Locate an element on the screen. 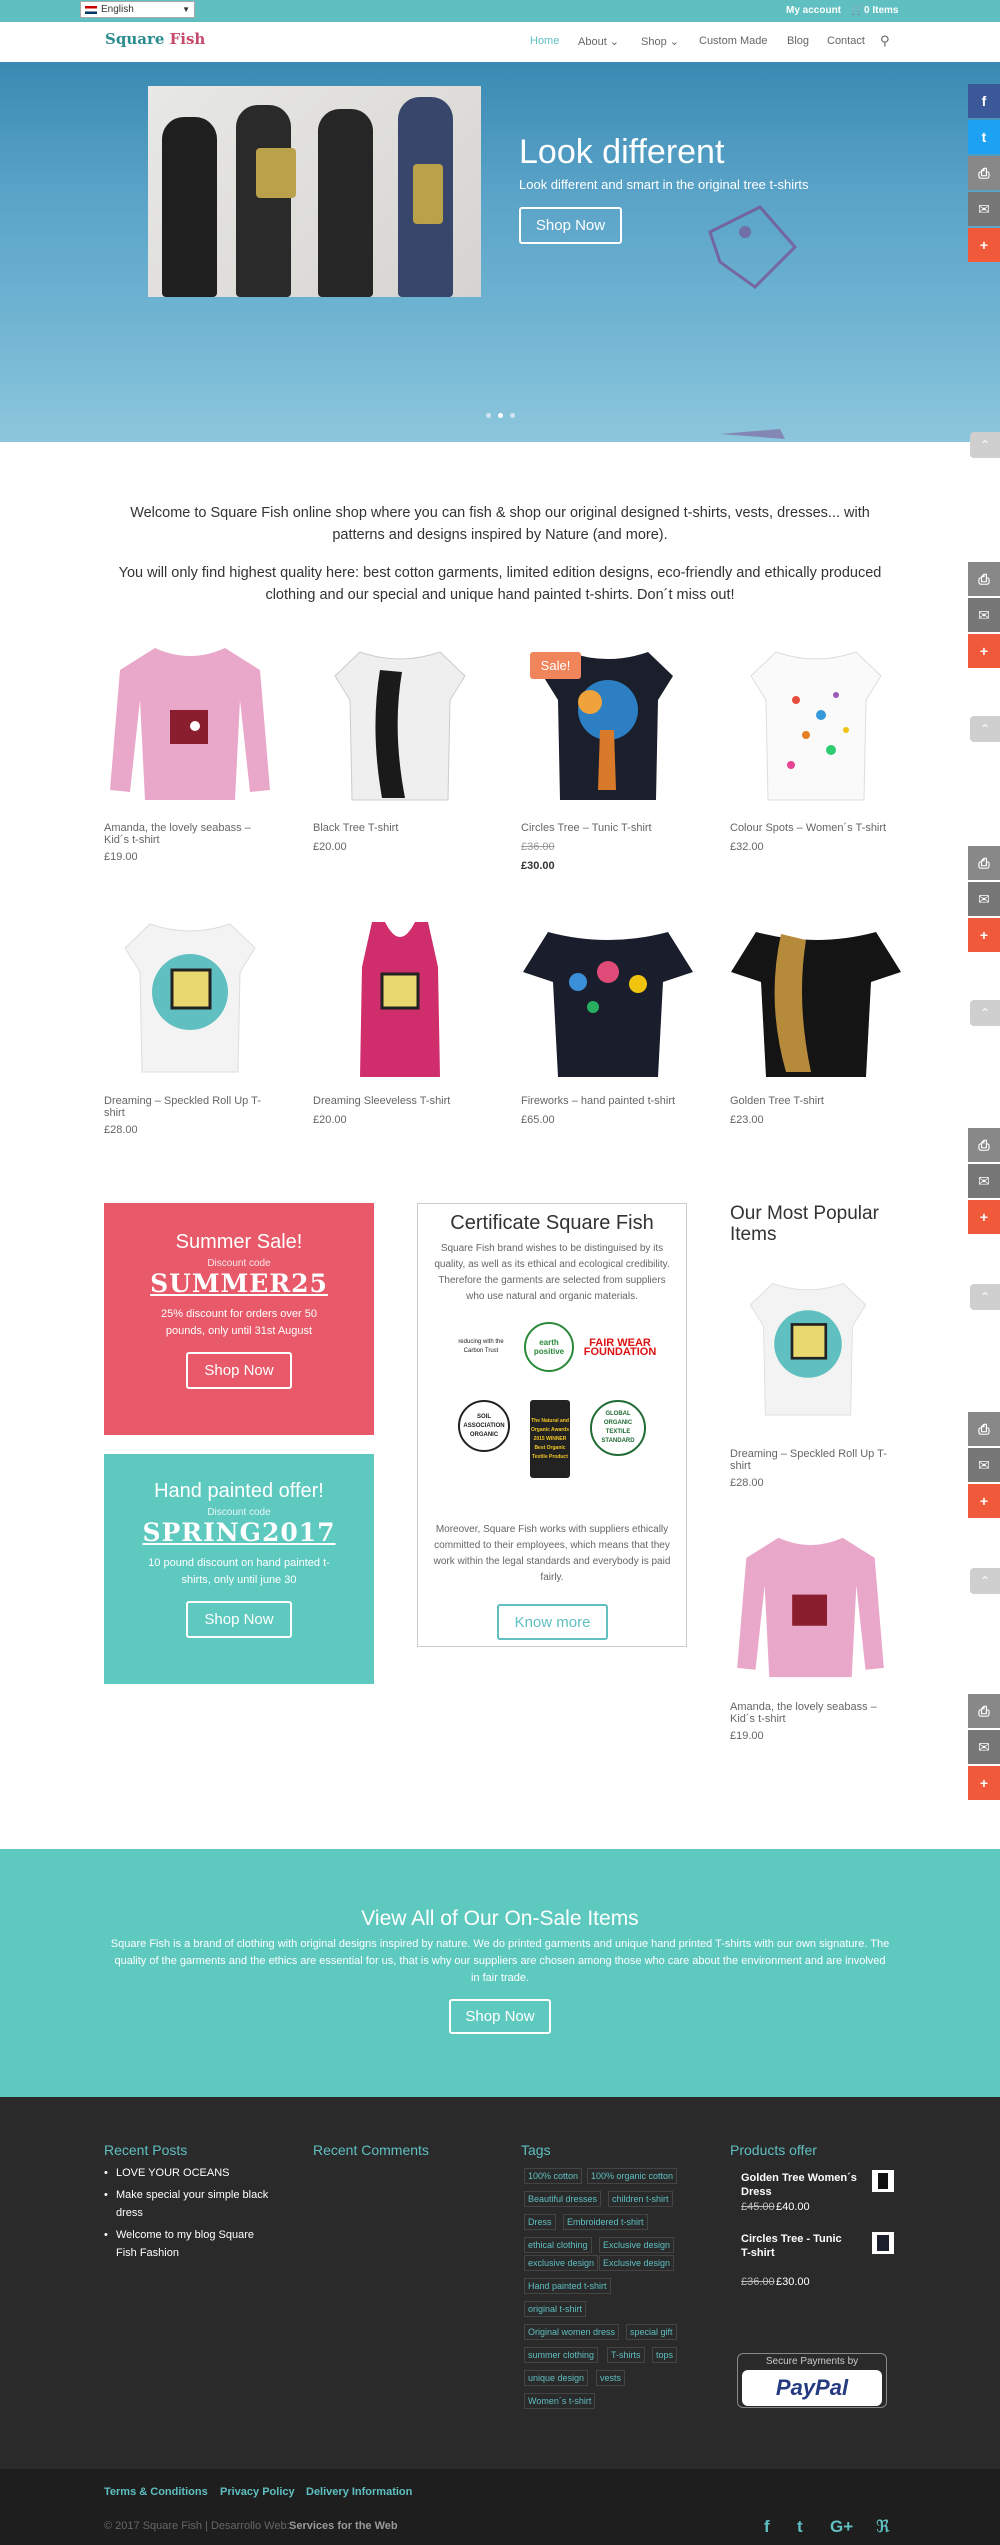 Image resolution: width=1000 pixels, height=2545 pixels. nav-custom-made: Custom Made is located at coordinates (733, 41).